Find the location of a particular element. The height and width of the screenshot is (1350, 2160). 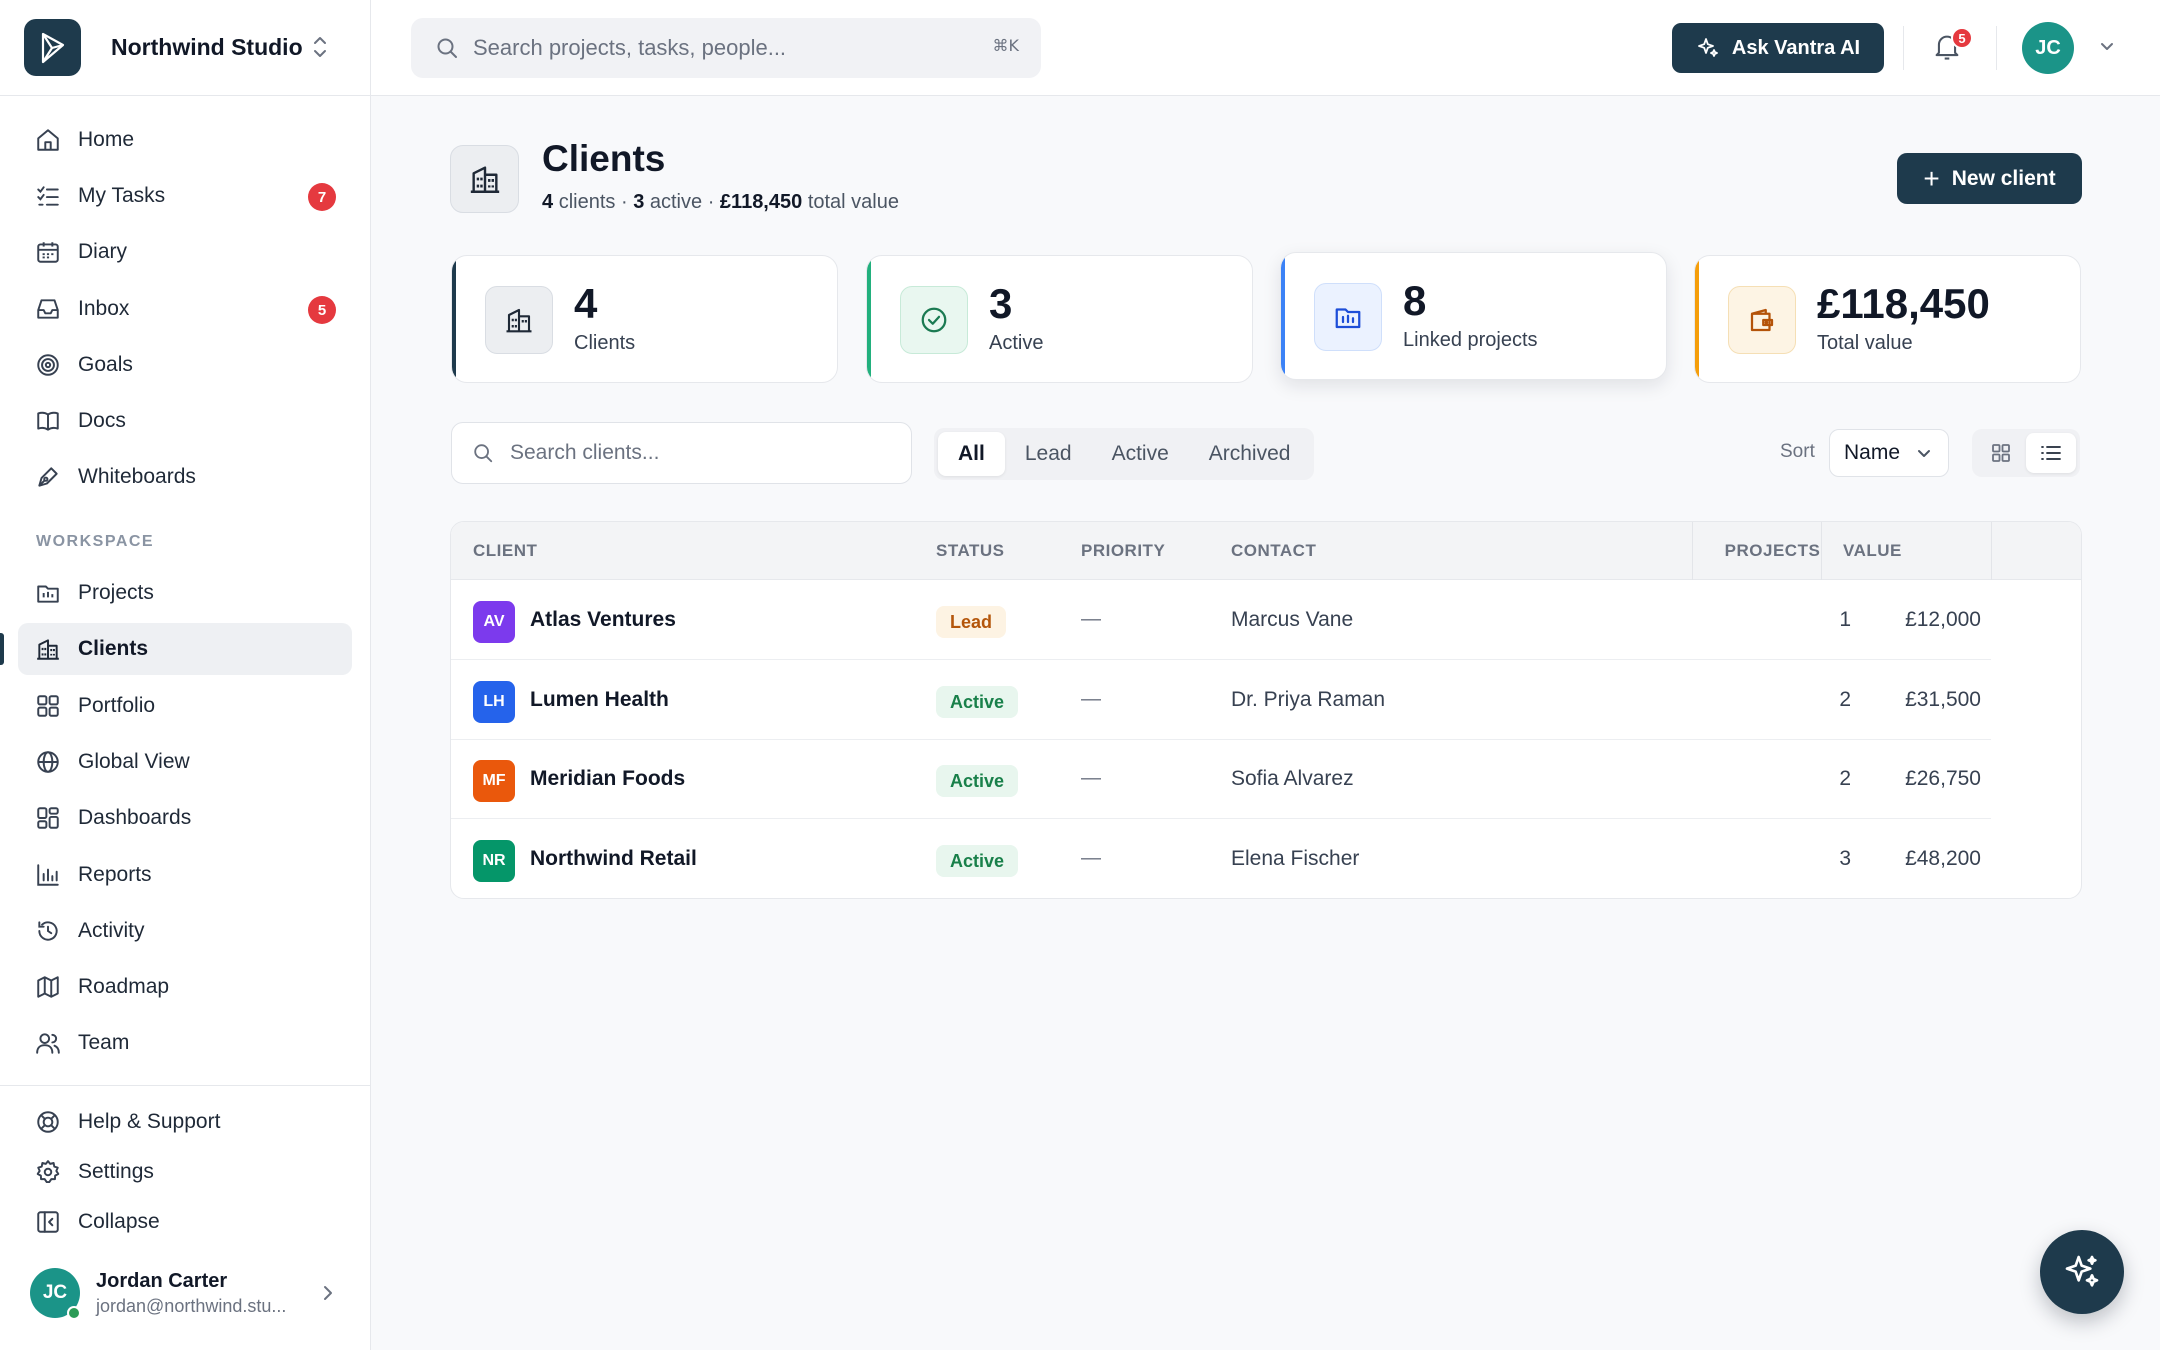

book-icon is located at coordinates (48, 421).